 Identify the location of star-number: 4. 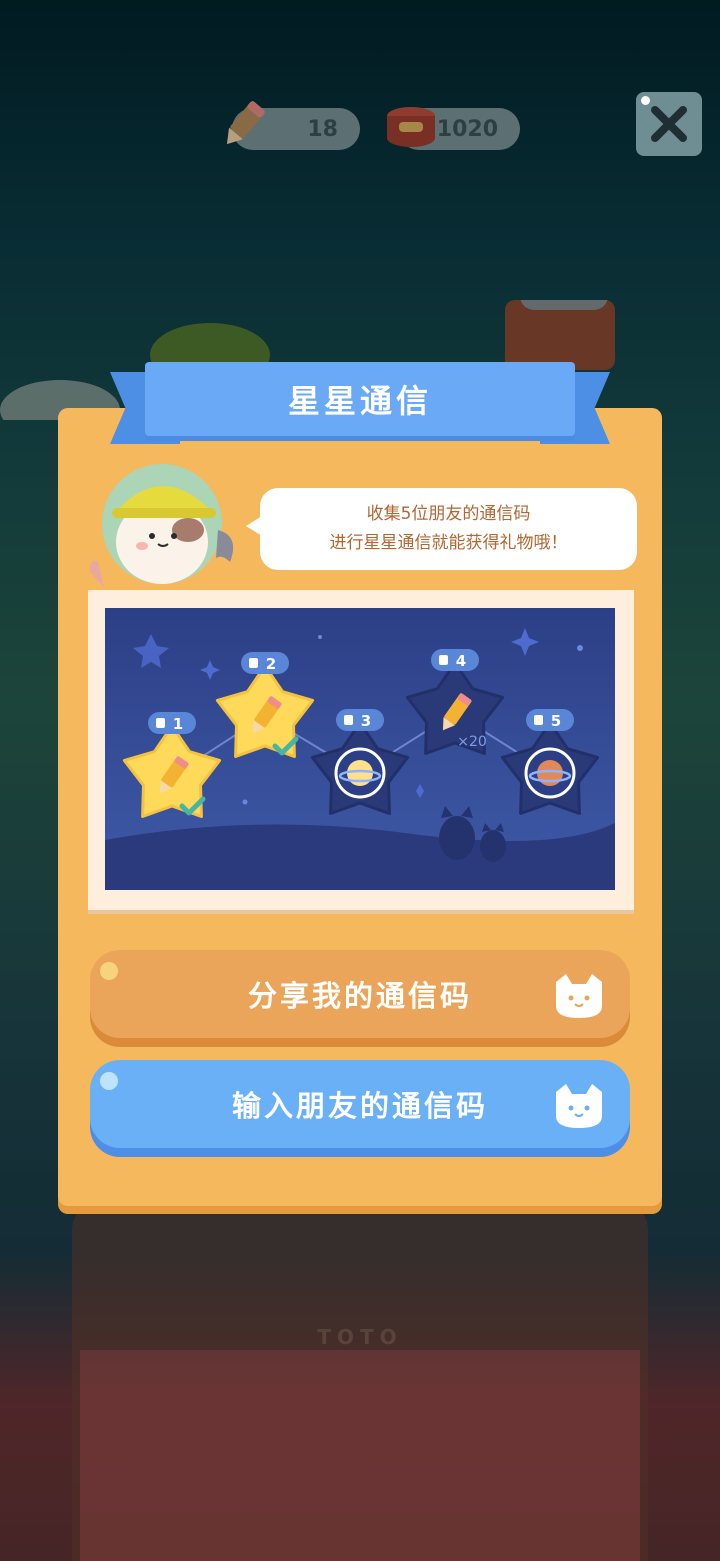
(461, 661).